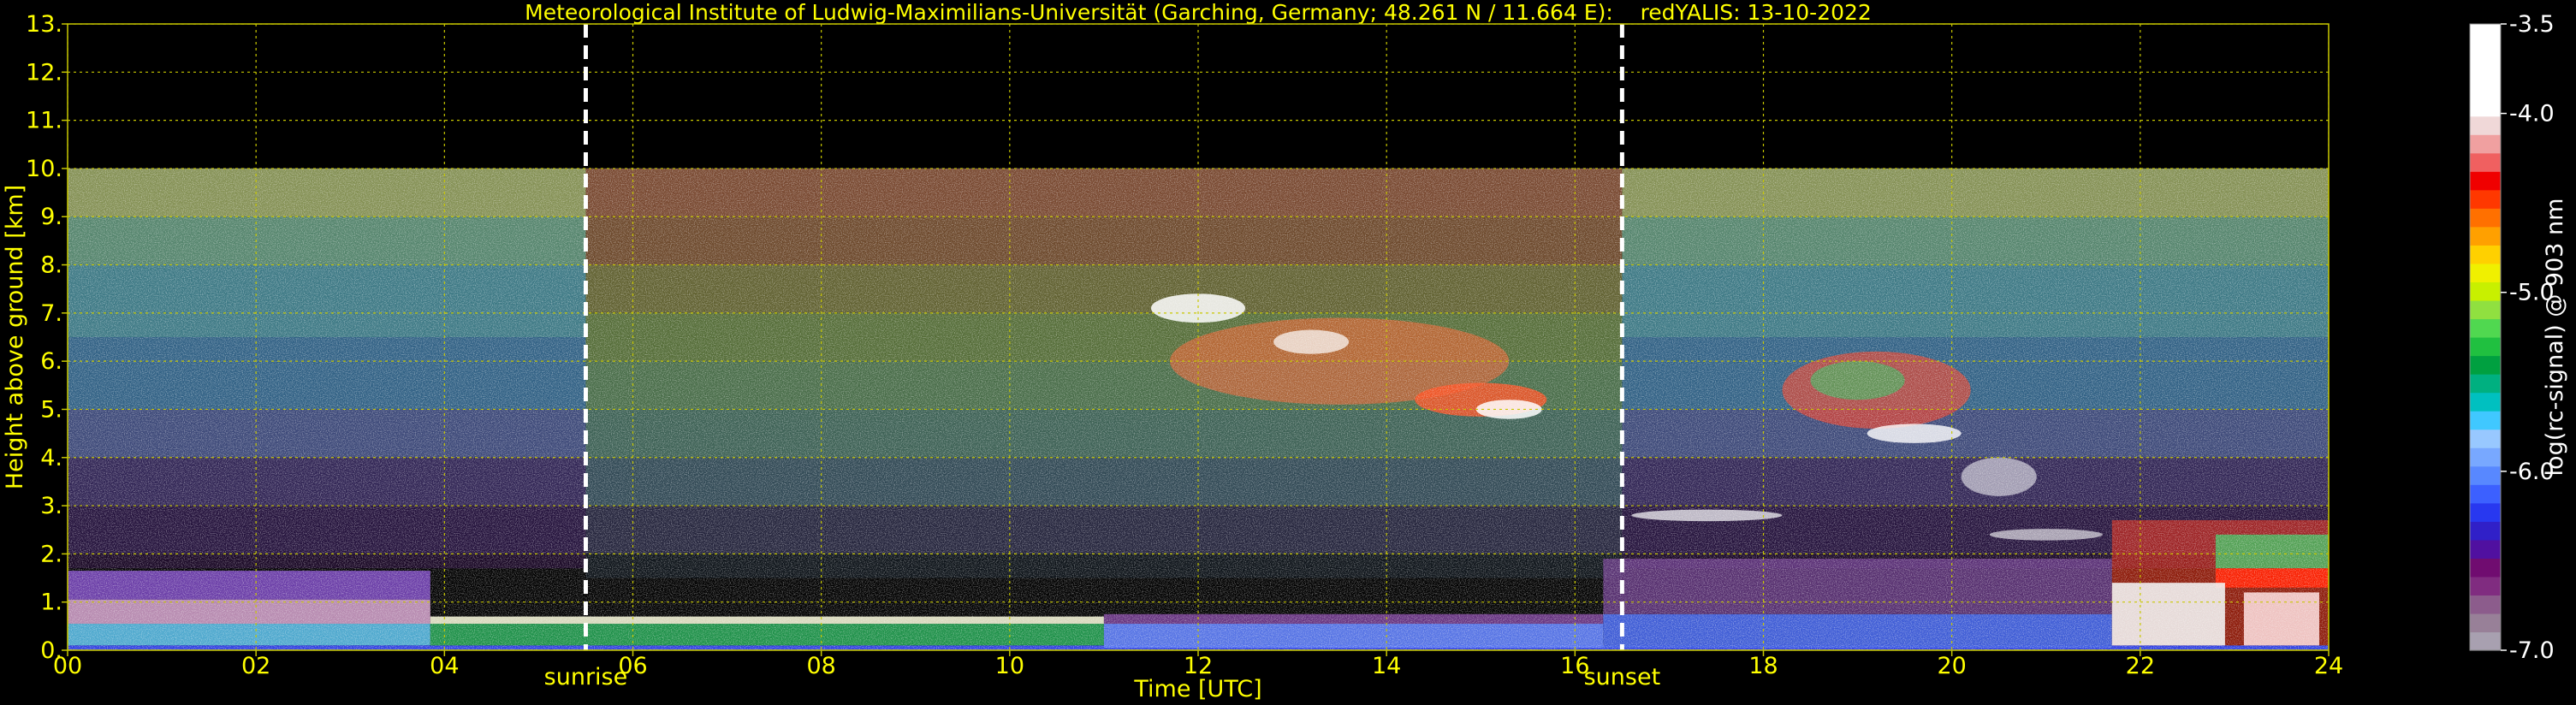  Describe the element at coordinates (44, 72) in the screenshot. I see `y-tick-label: 12.` at that location.